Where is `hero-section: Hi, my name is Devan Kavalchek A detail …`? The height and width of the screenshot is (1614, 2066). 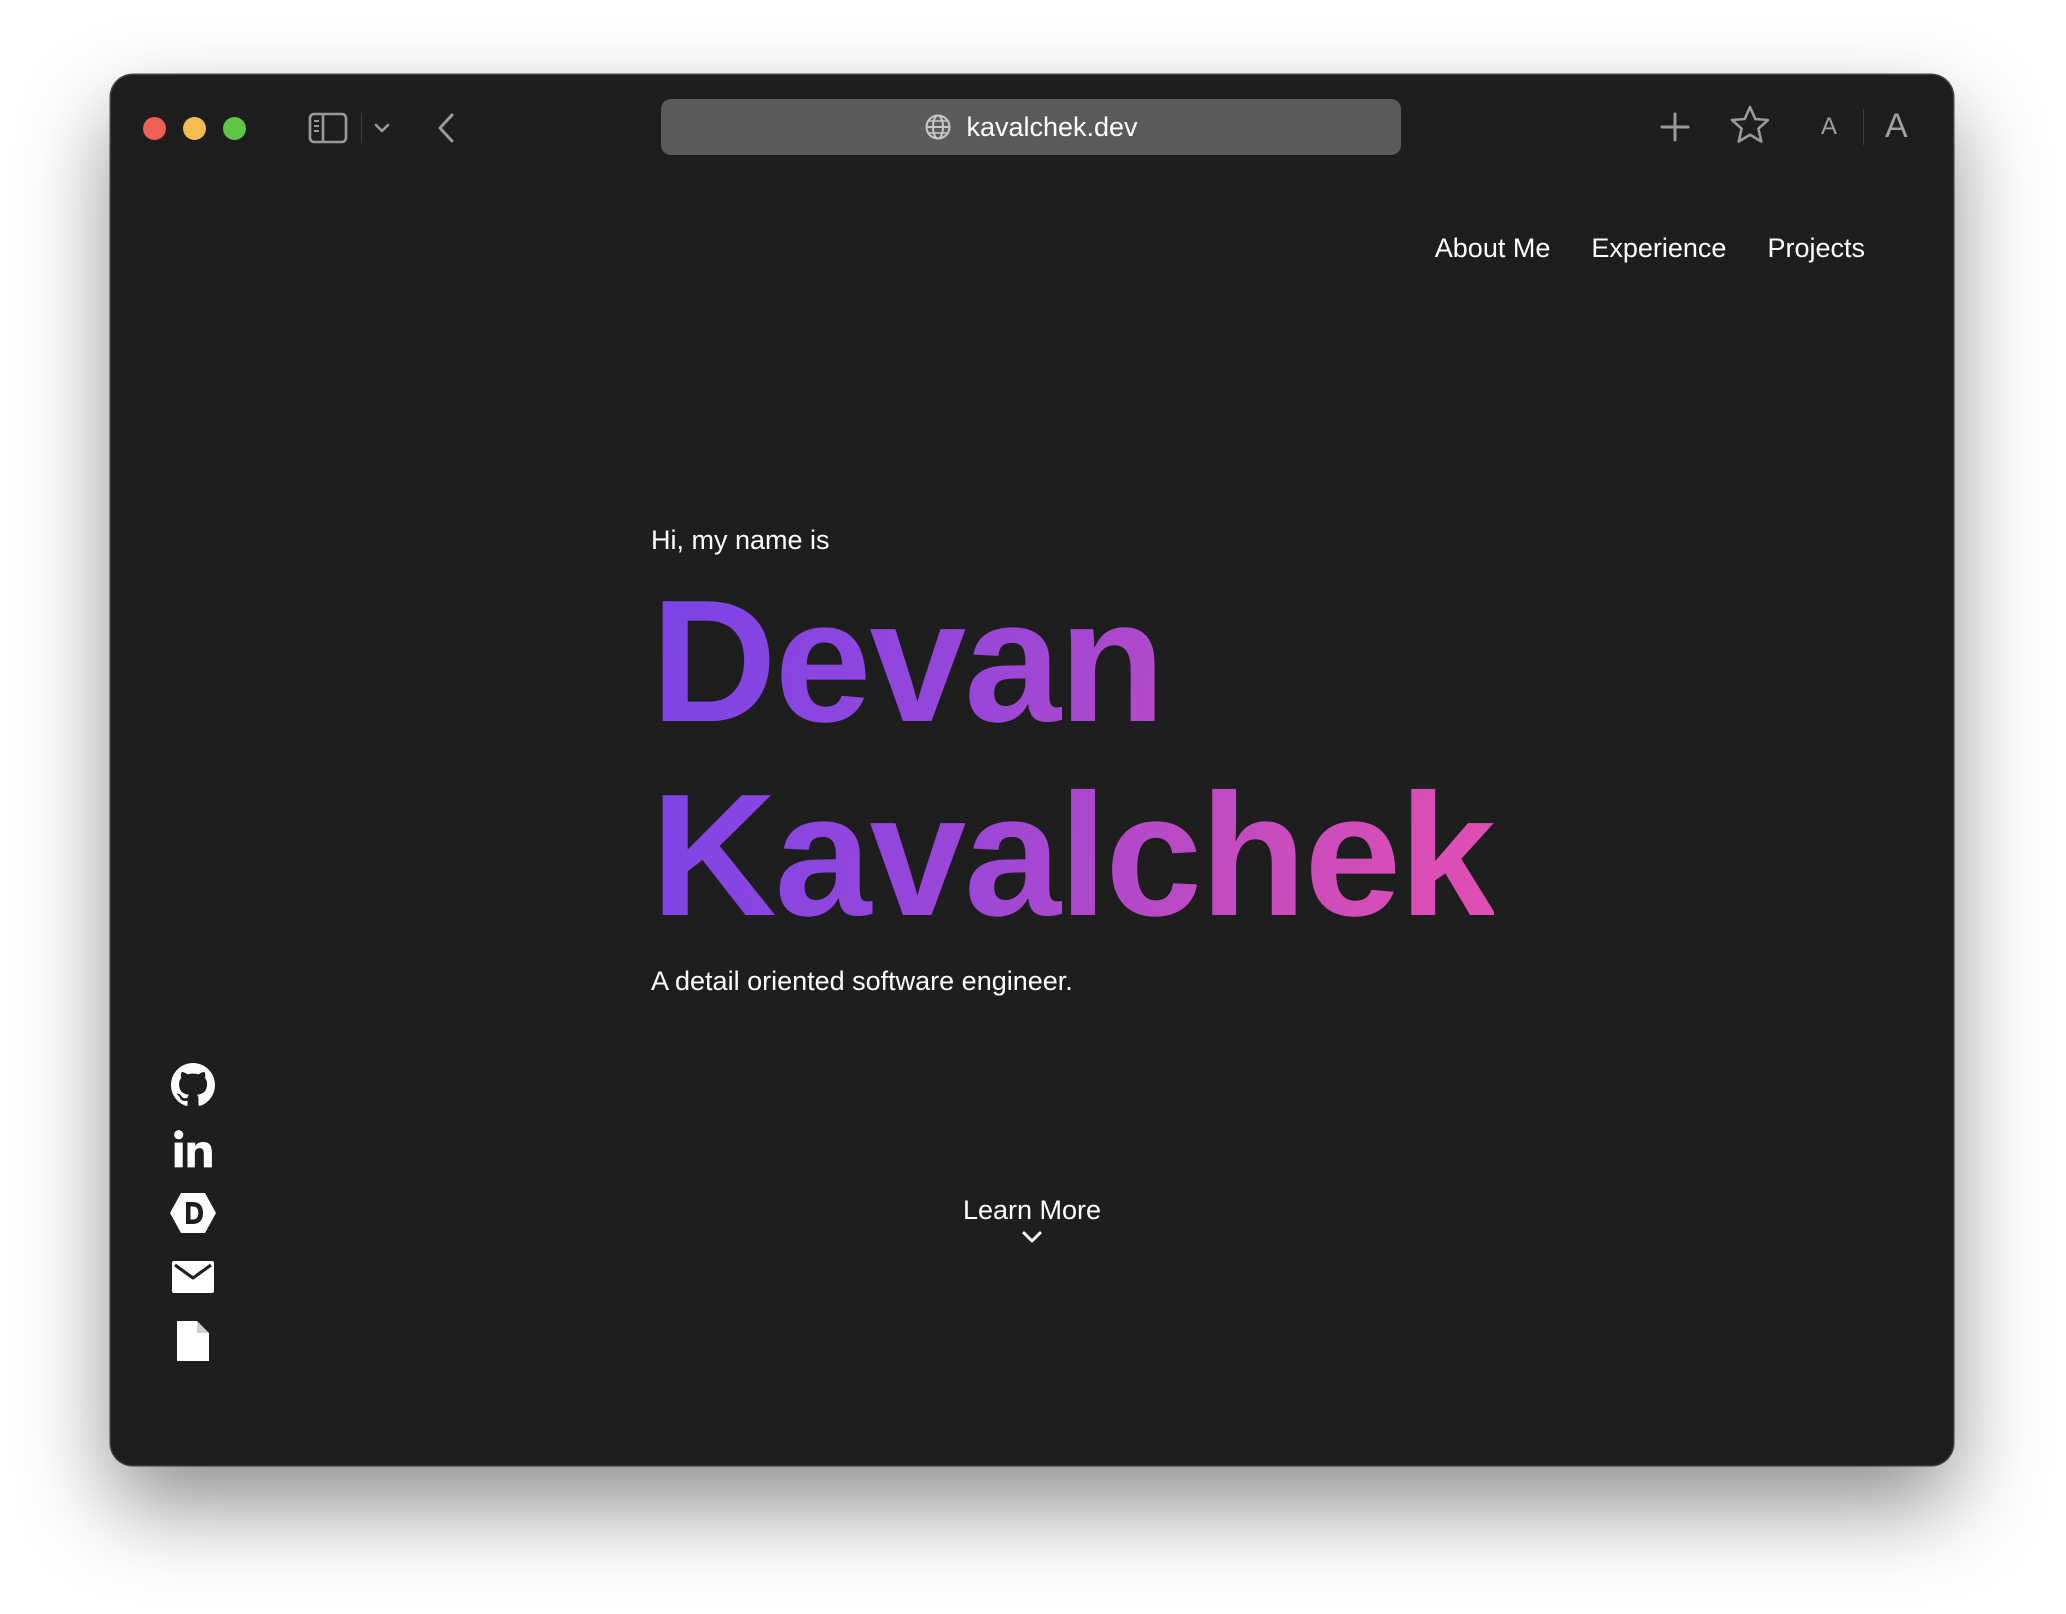 hero-section: Hi, my name is Devan Kavalchek A detail … is located at coordinates (1072, 761).